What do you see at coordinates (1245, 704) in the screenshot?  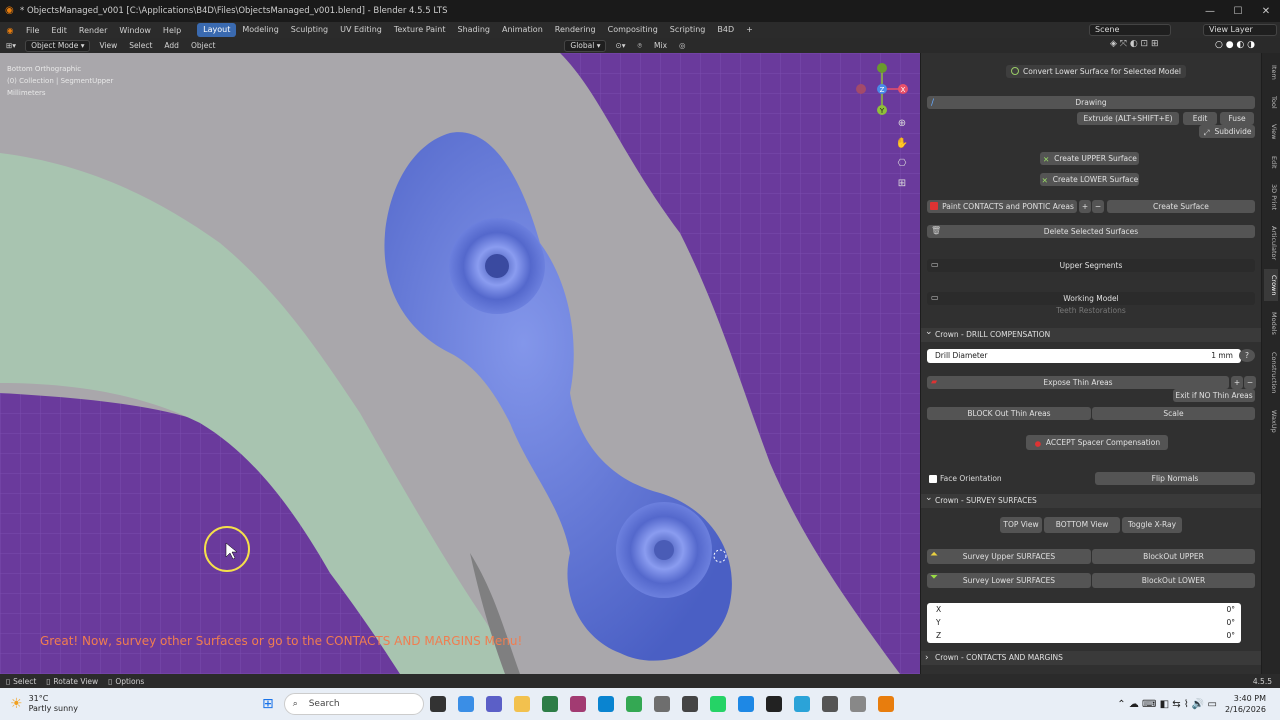 I see `clock: 3:40 PM 2/16/2026` at bounding box center [1245, 704].